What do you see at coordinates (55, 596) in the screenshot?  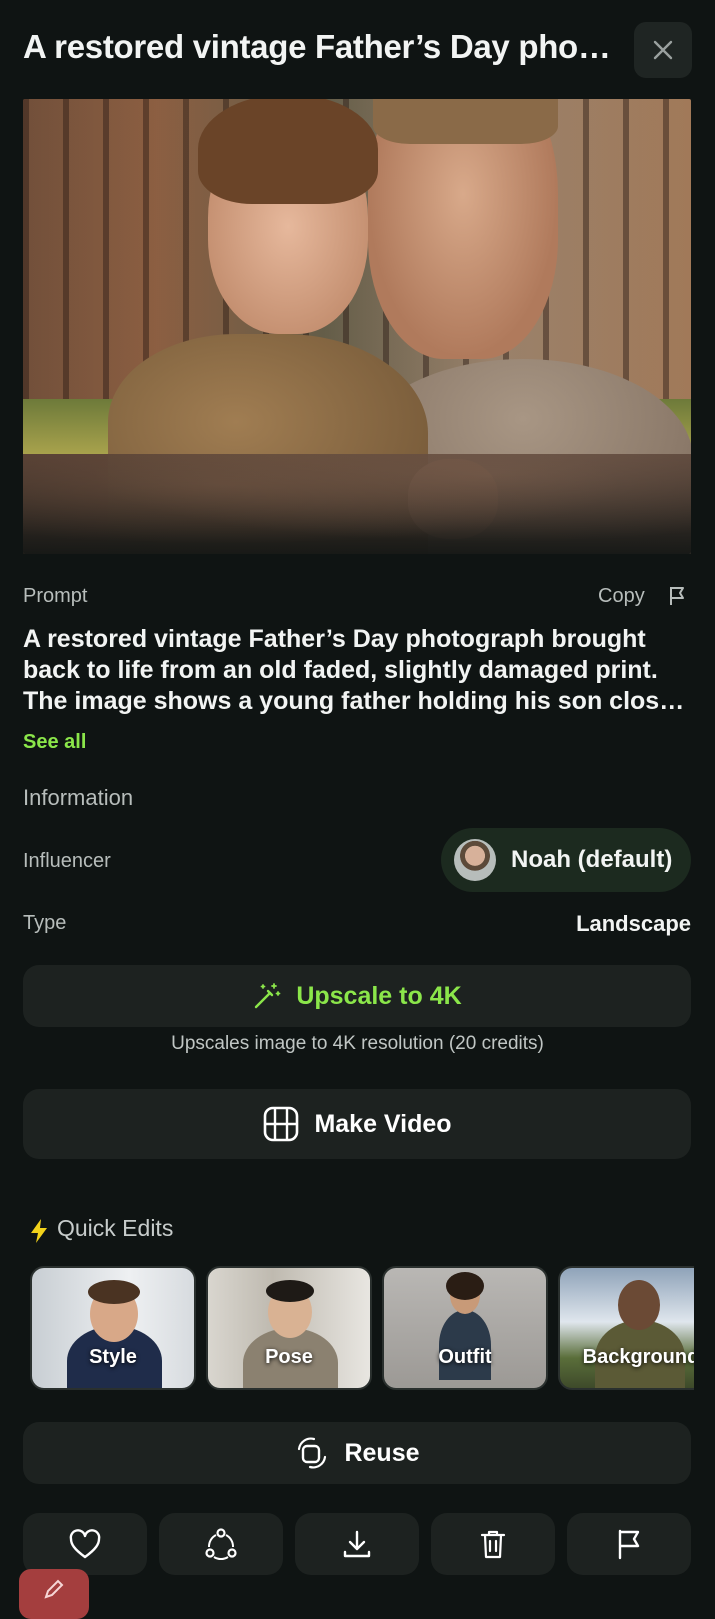 I see `prompt-label: Prompt` at bounding box center [55, 596].